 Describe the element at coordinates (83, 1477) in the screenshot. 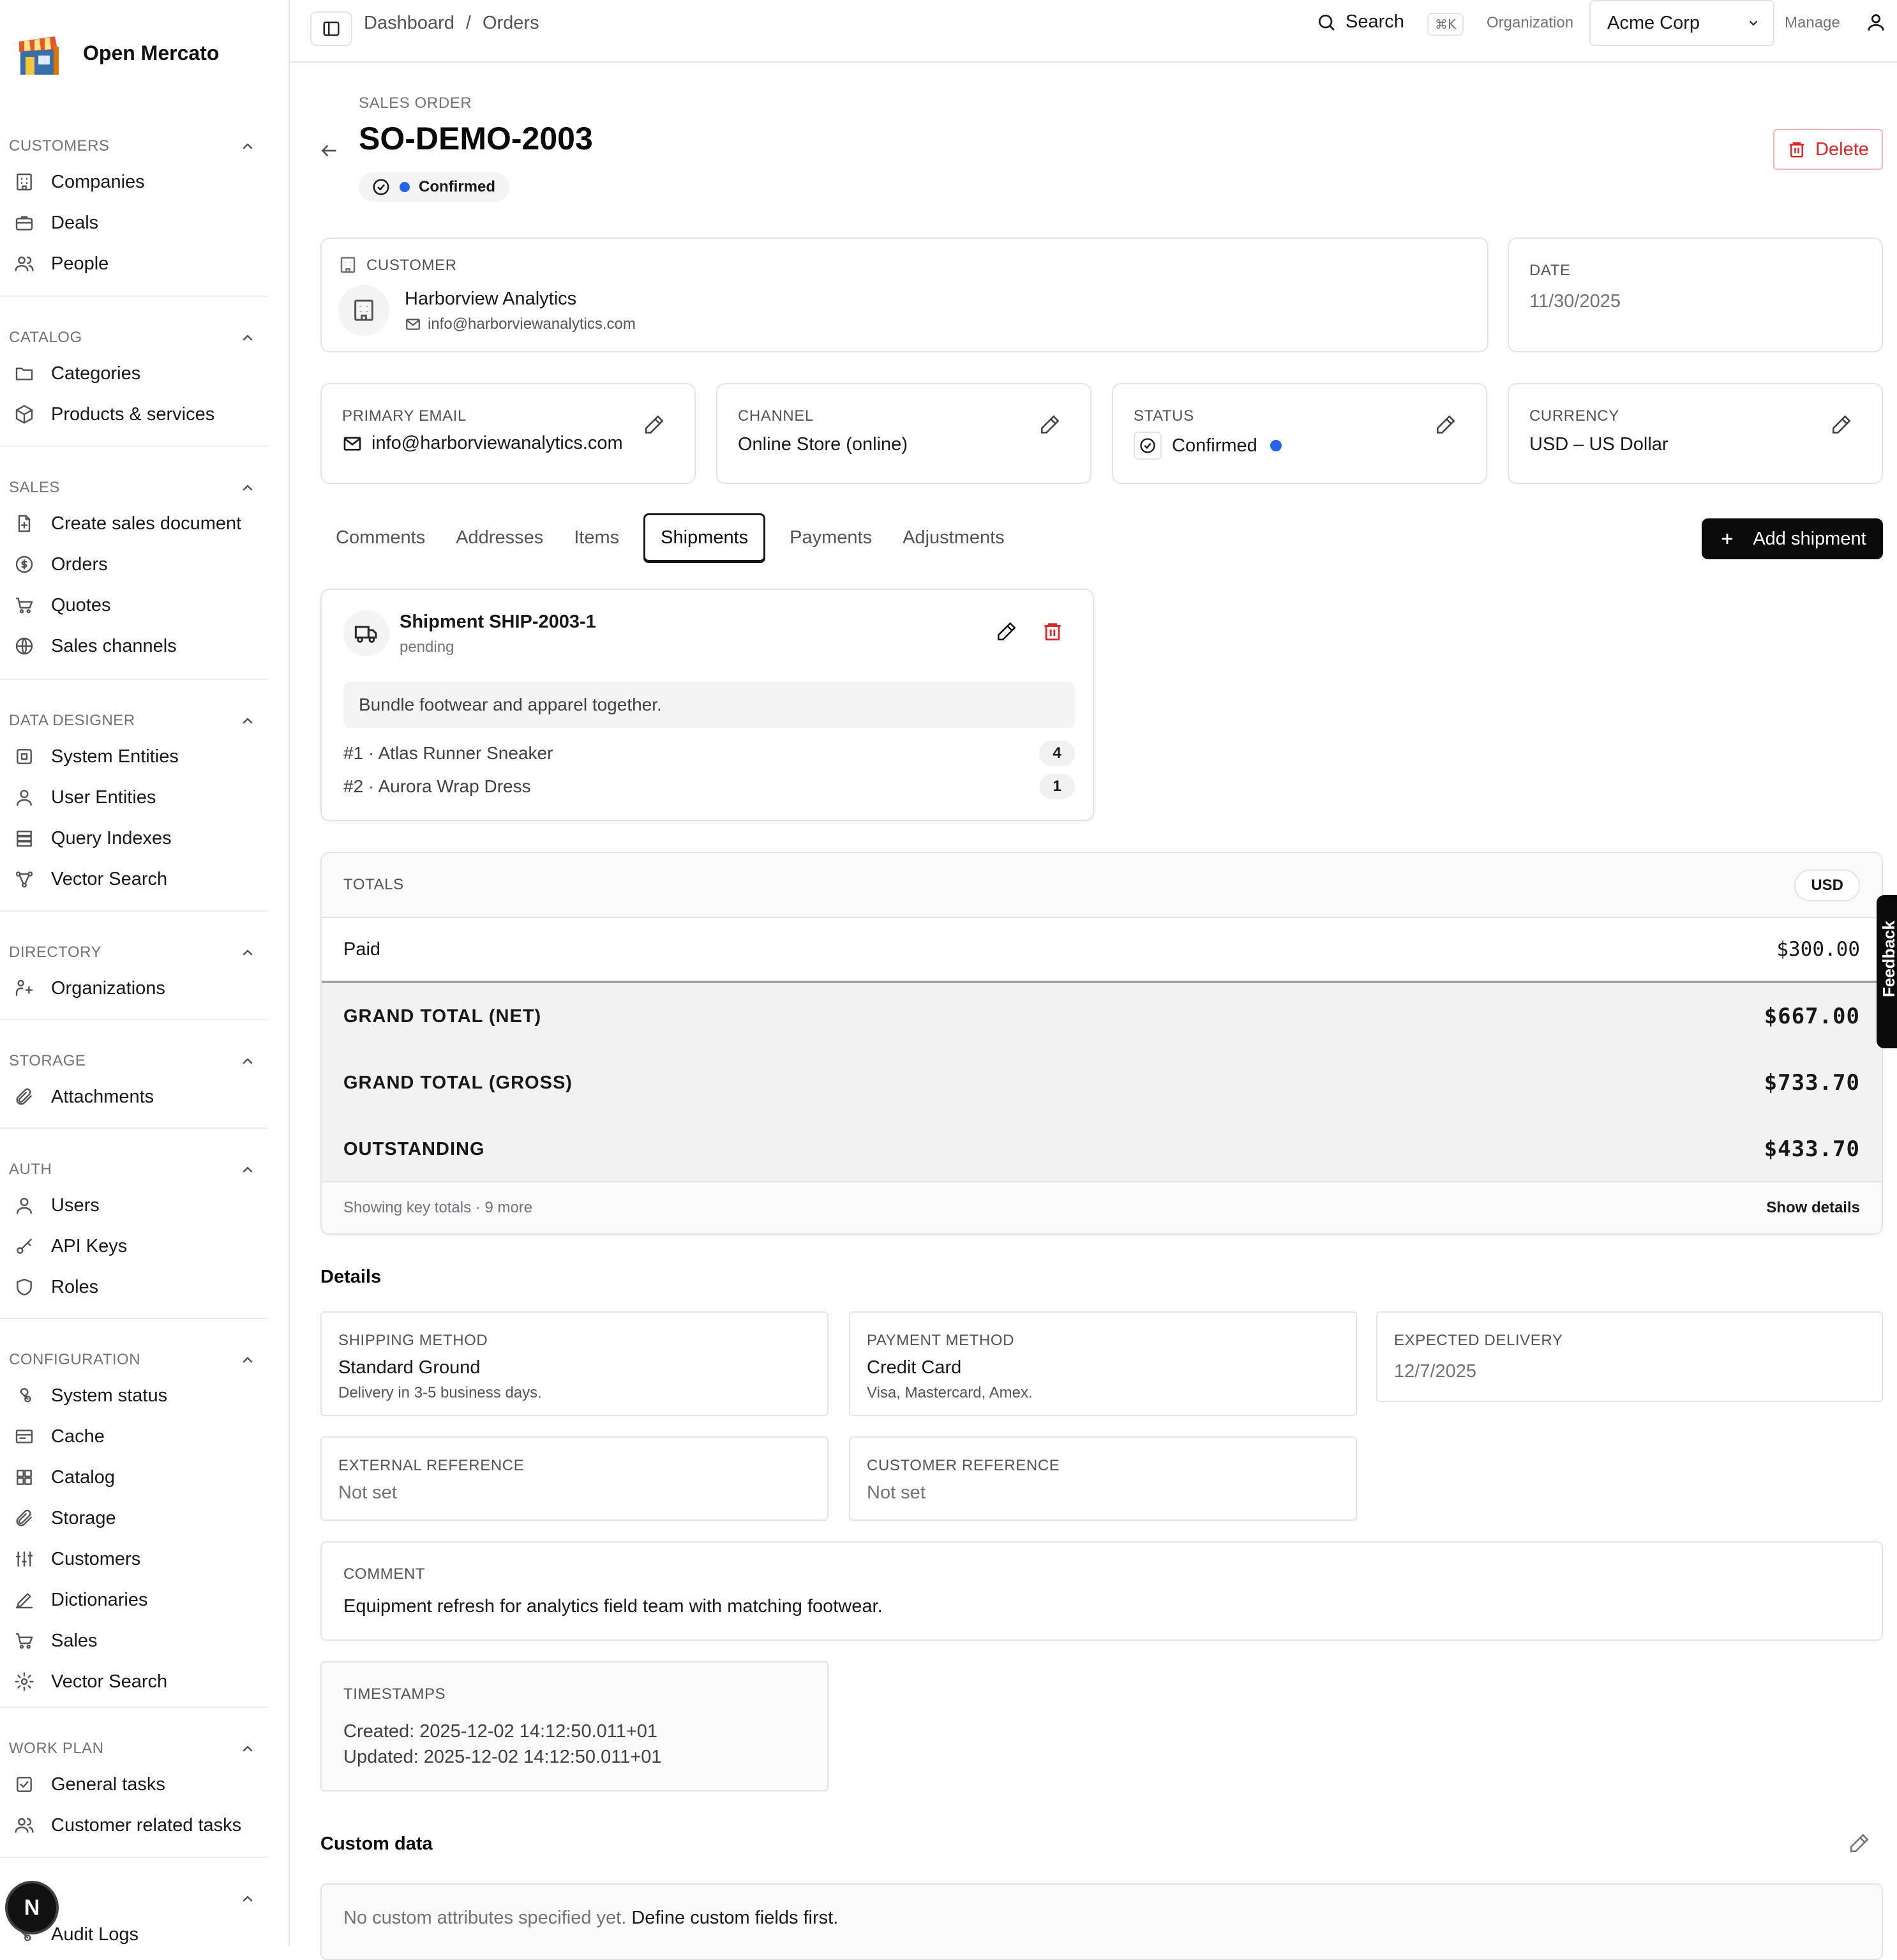

I see `sidebar-item-label: Catalog` at that location.